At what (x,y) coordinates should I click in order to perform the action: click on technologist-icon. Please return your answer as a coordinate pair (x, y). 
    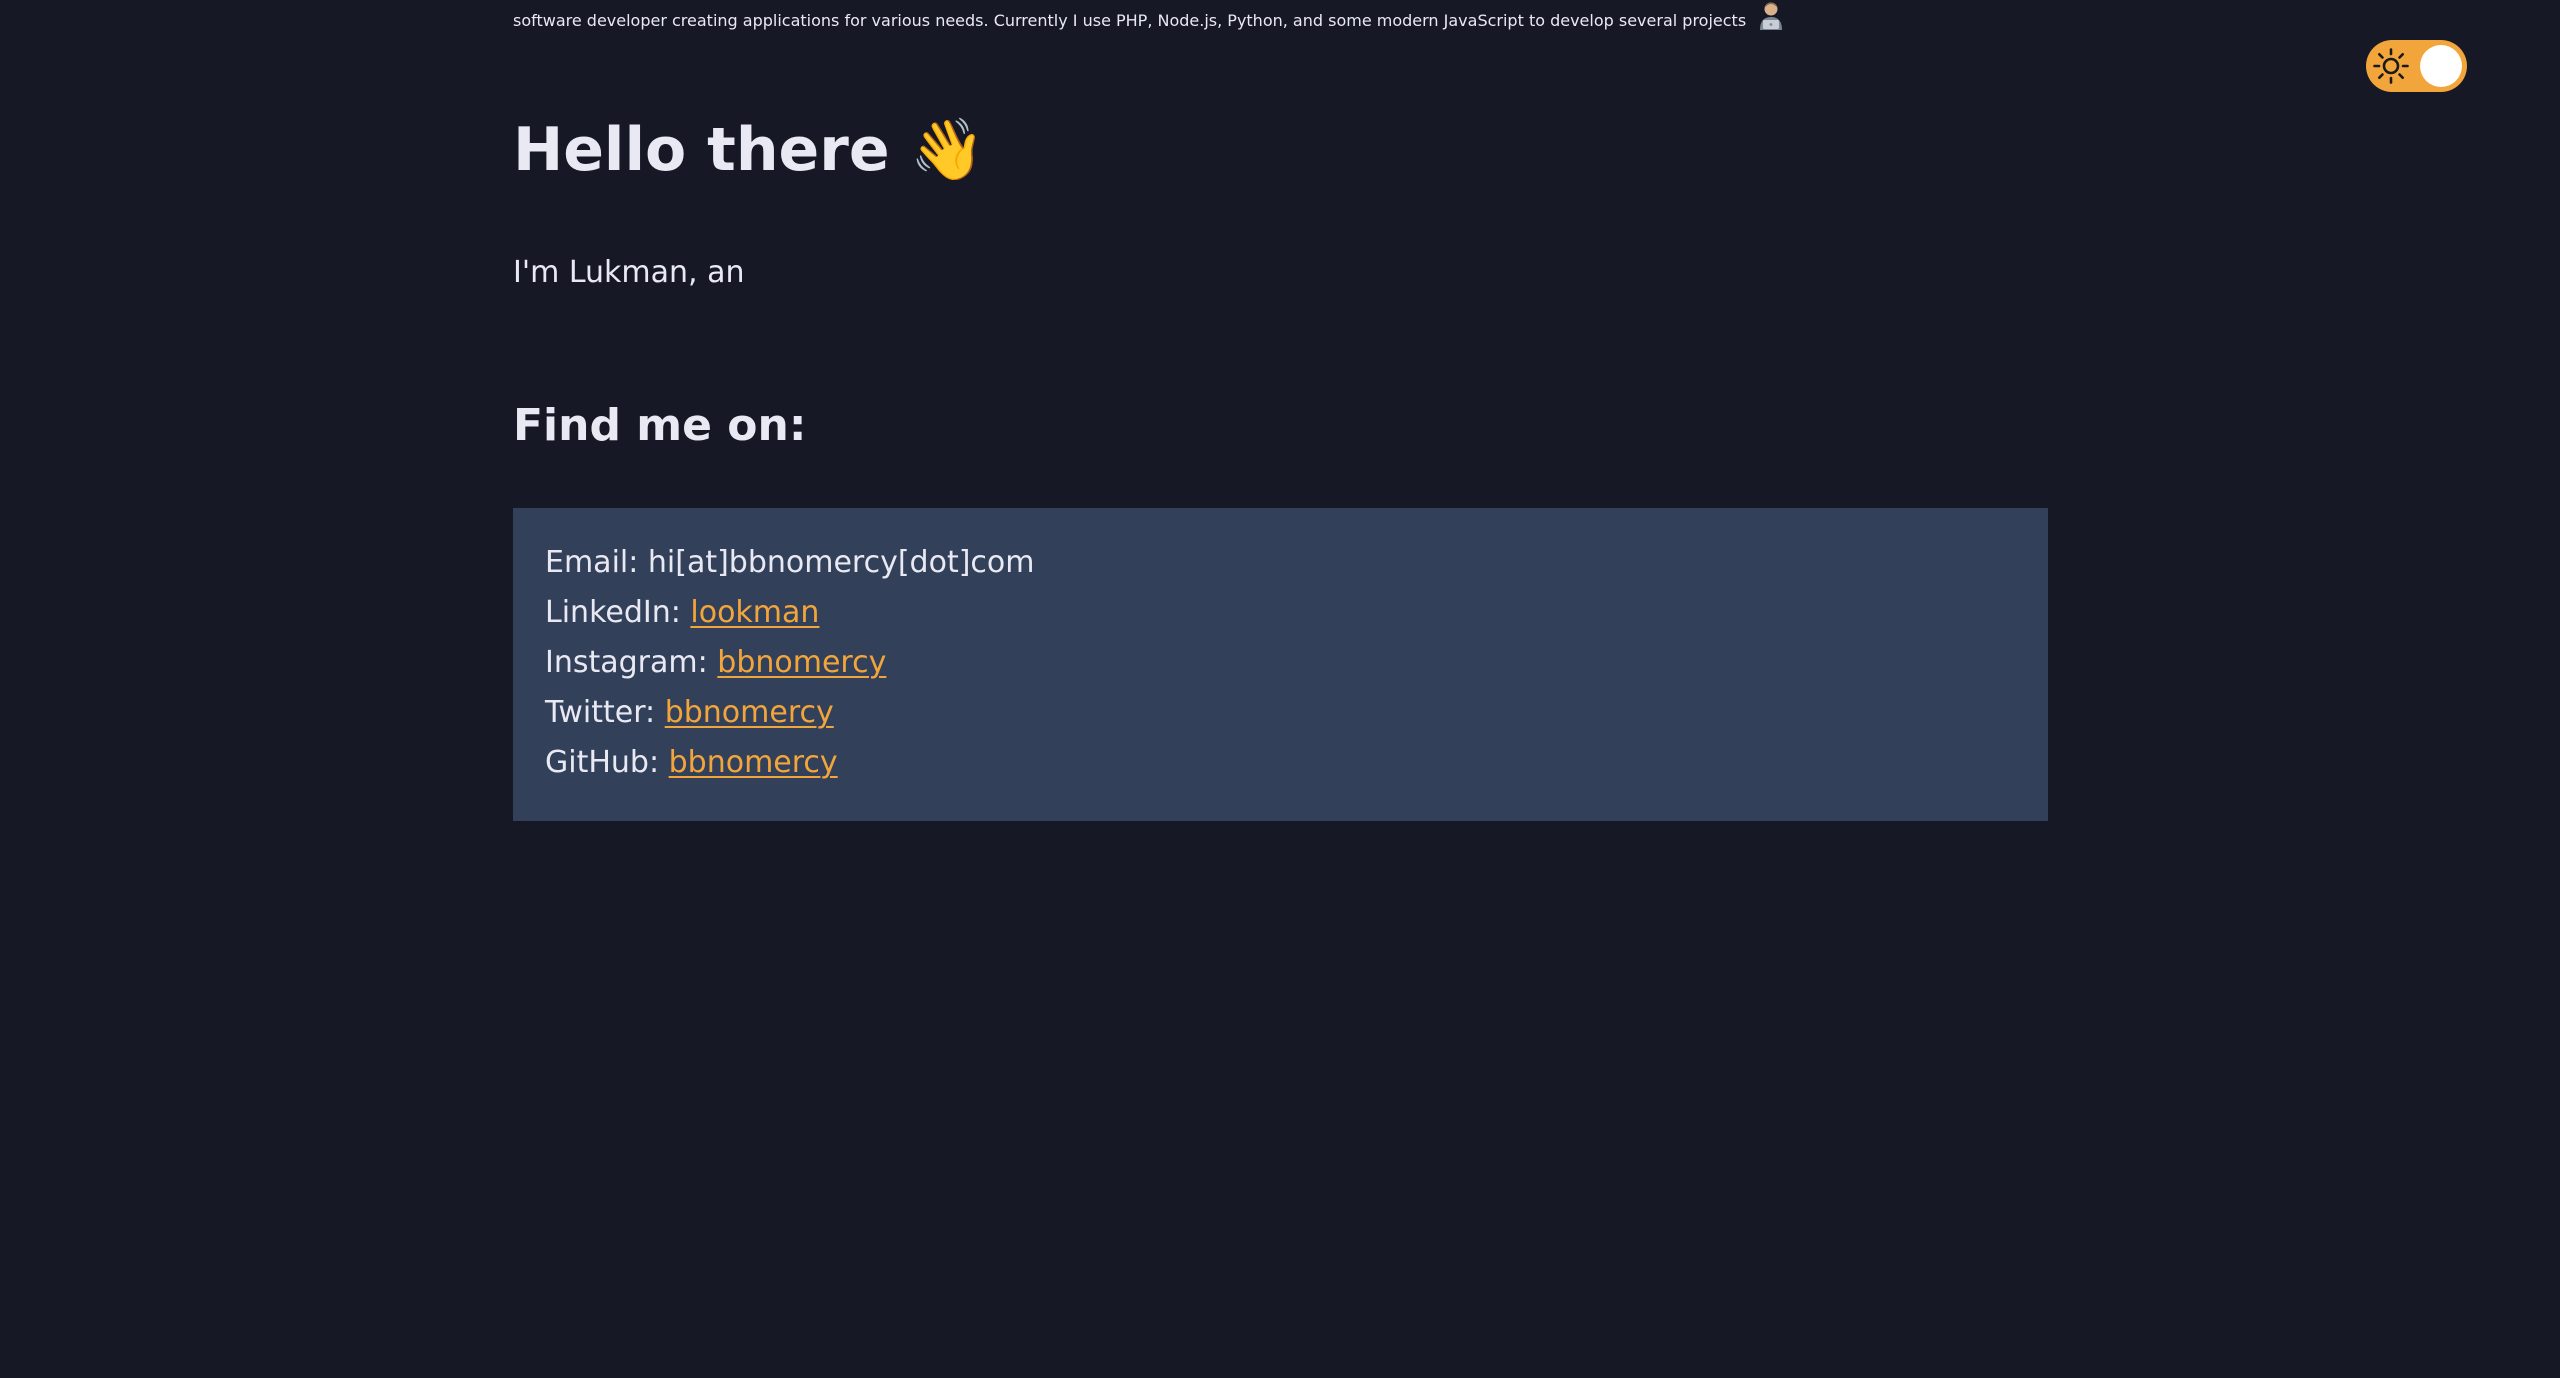
    Looking at the image, I should click on (1771, 16).